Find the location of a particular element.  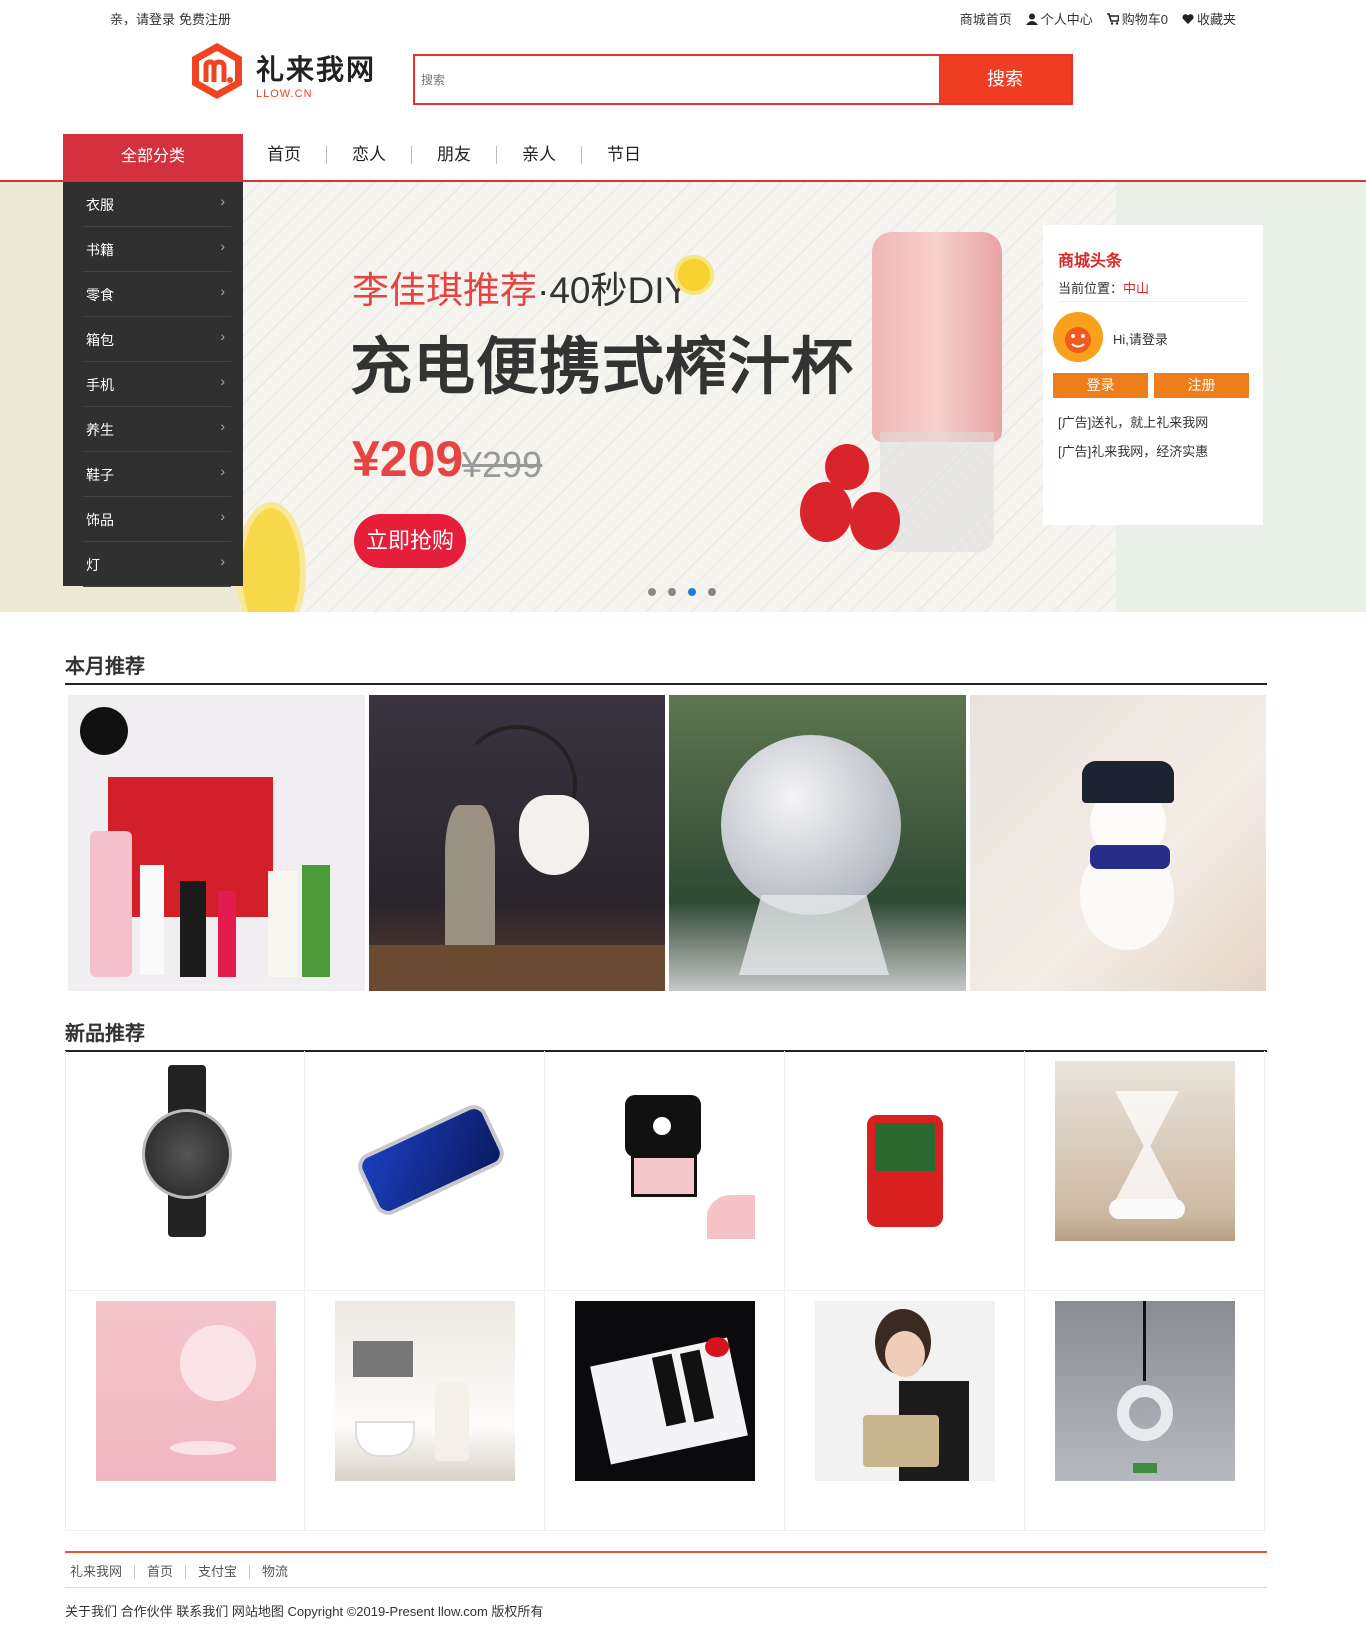

login-link: 亲，请登录 is located at coordinates (142, 19).